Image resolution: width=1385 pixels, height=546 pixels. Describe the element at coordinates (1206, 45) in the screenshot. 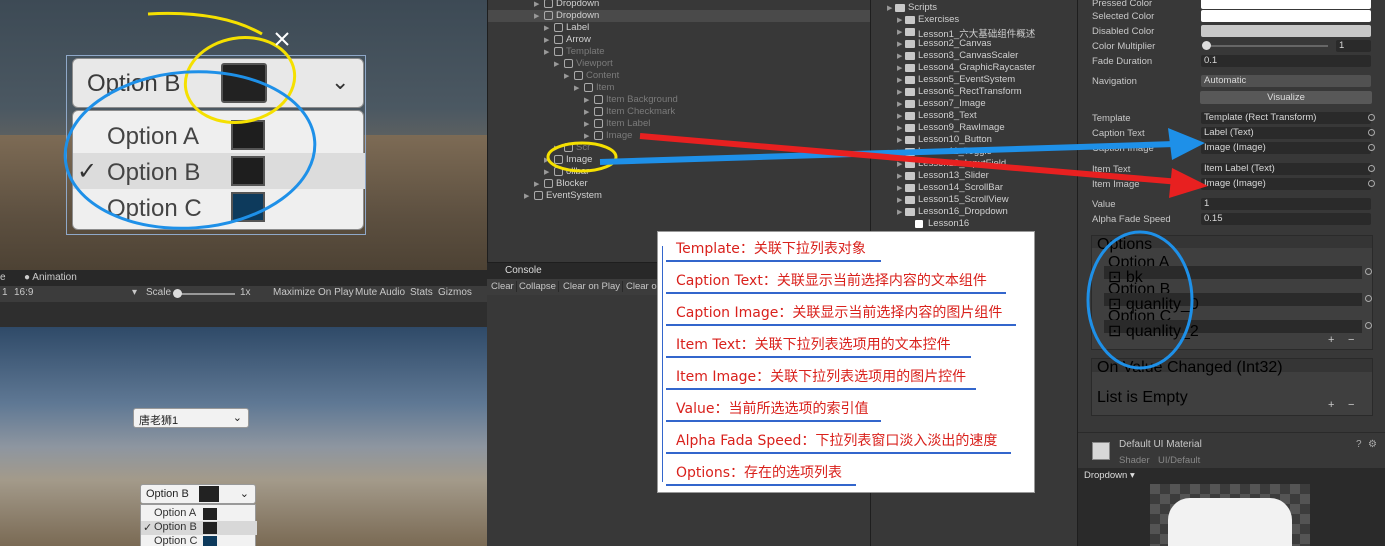

I see `color-multiplier-handle` at that location.